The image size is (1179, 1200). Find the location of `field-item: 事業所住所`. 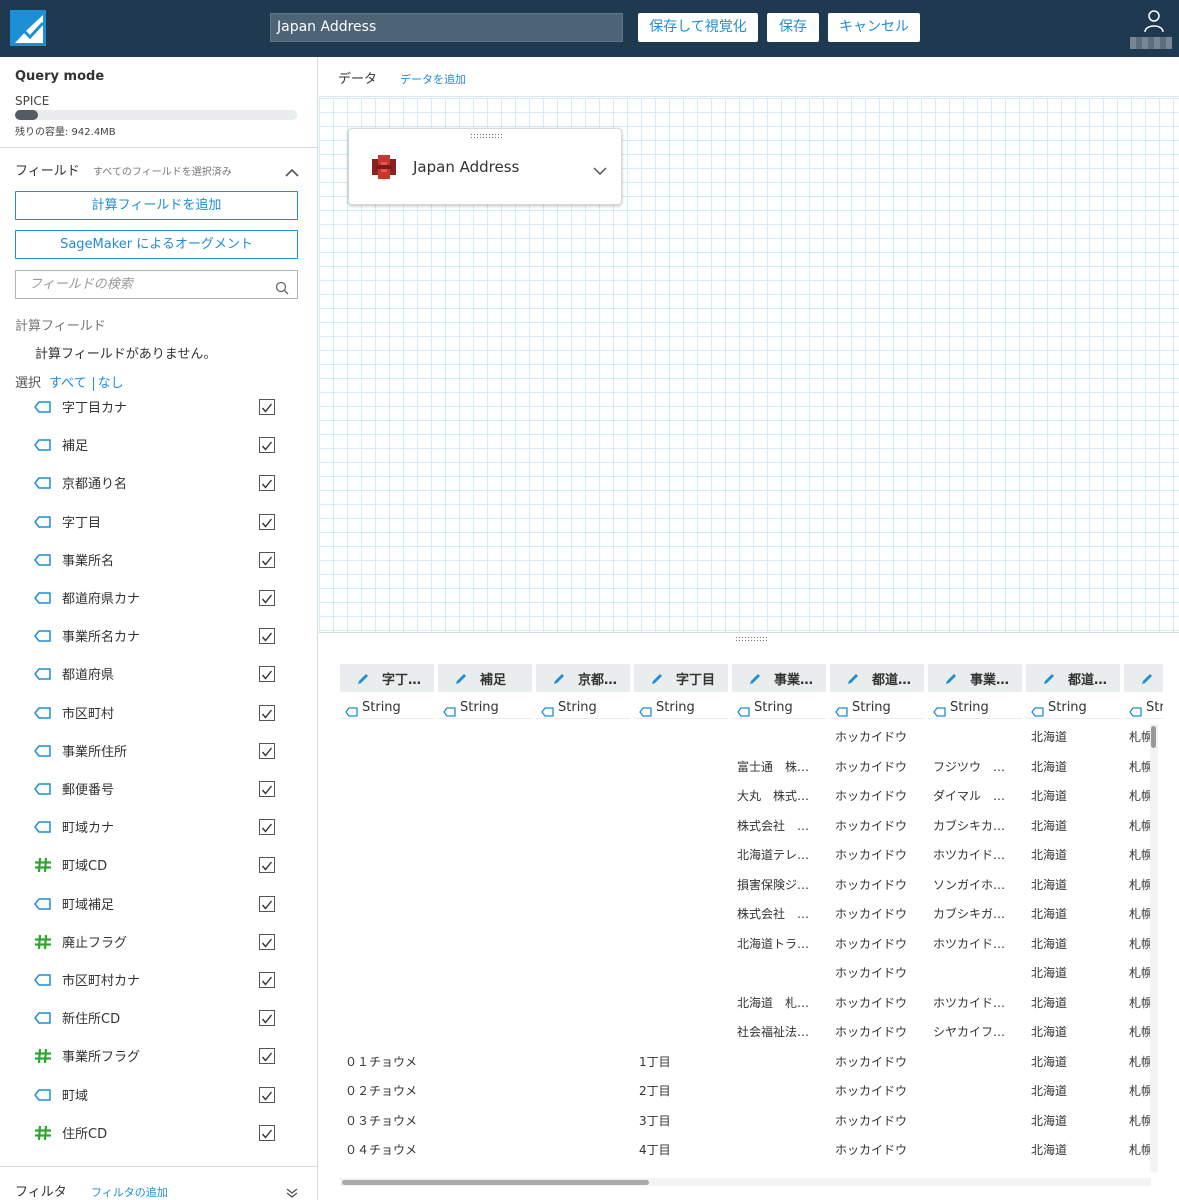

field-item: 事業所住所 is located at coordinates (158, 750).